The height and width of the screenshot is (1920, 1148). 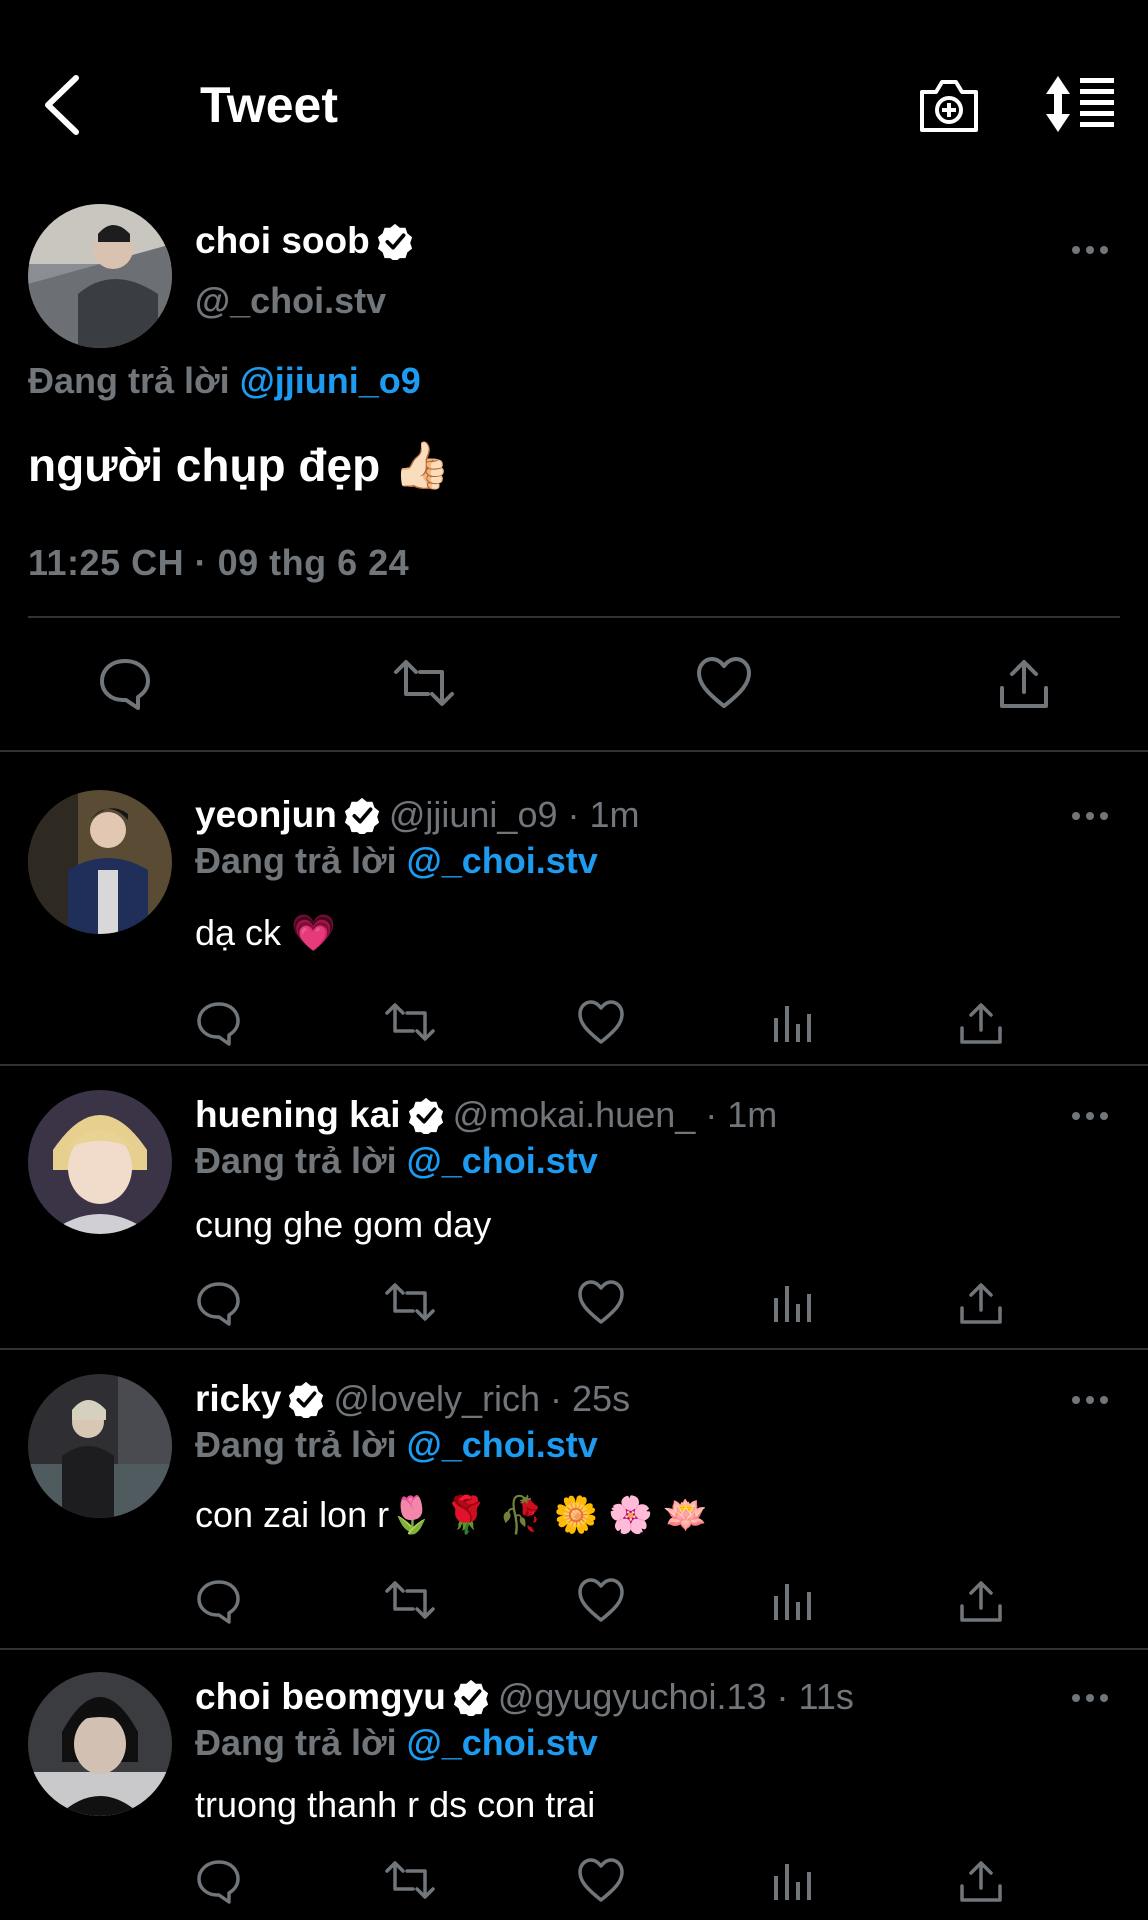 I want to click on author-name: choi soob, so click(x=282, y=241).